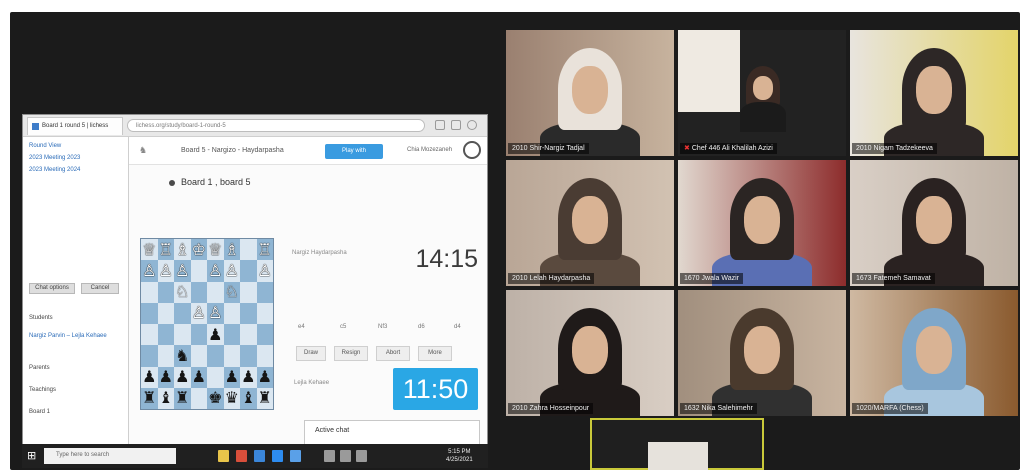  I want to click on taskbar-search-input: Type here to search, so click(110, 456).